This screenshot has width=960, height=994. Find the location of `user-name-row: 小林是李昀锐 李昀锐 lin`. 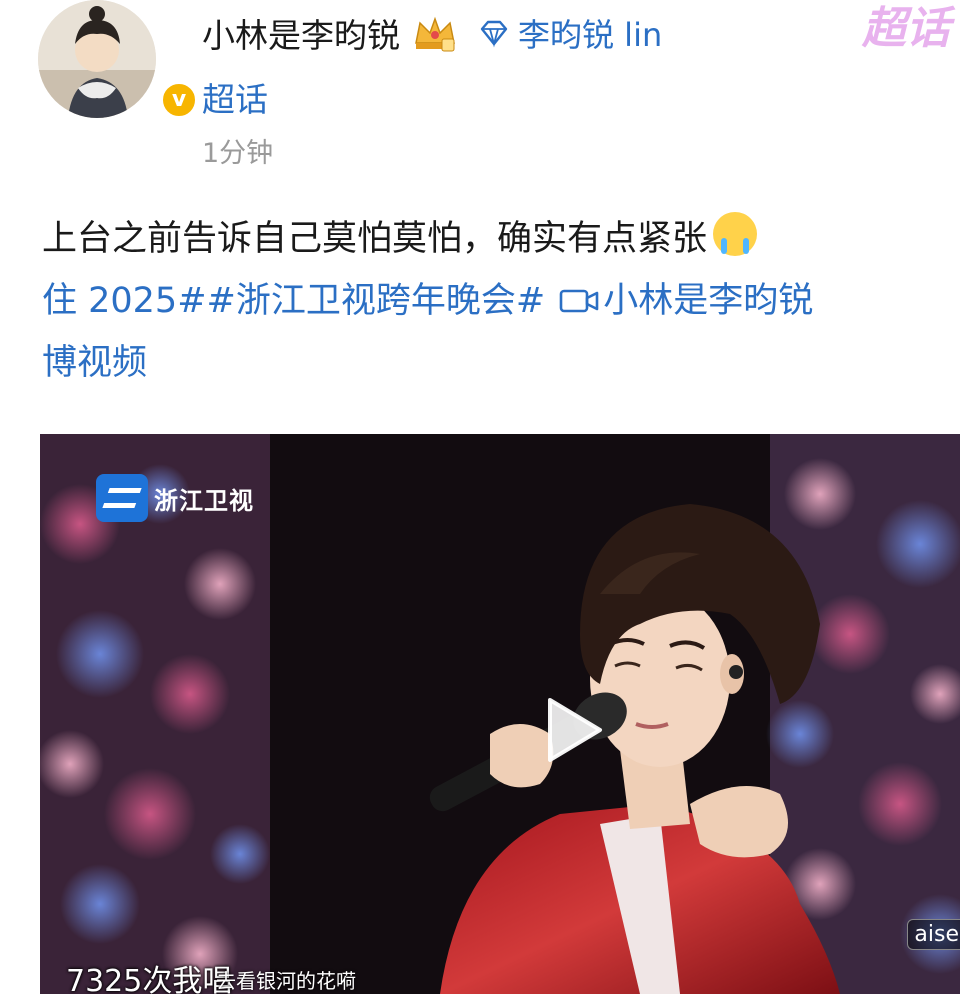

user-name-row: 小林是李昀锐 李昀锐 lin is located at coordinates (432, 33).